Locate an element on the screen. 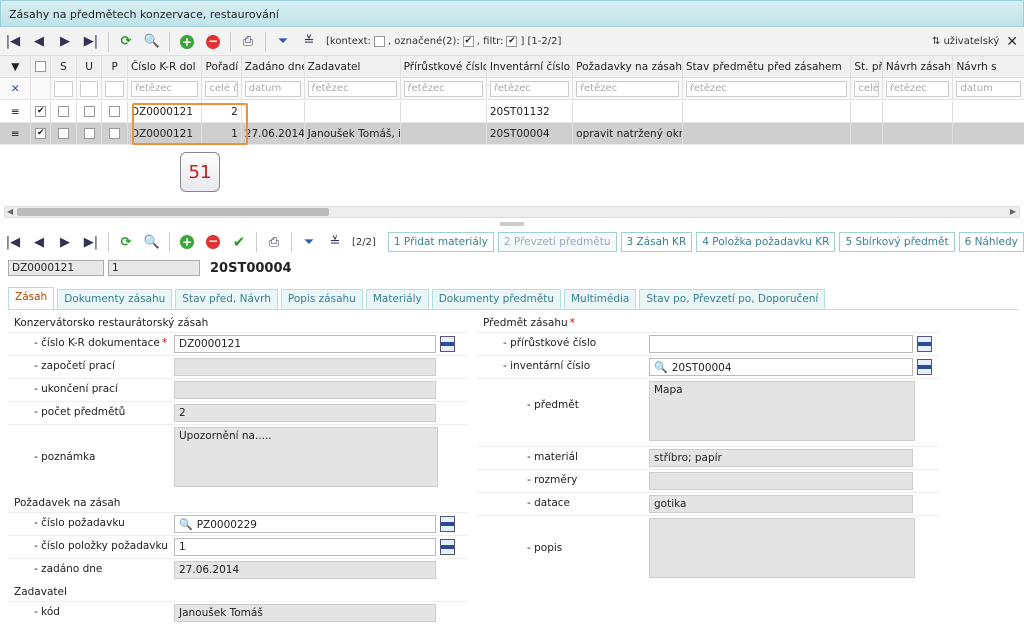 The height and width of the screenshot is (632, 1024). item-field: 1 is located at coordinates (305, 547).